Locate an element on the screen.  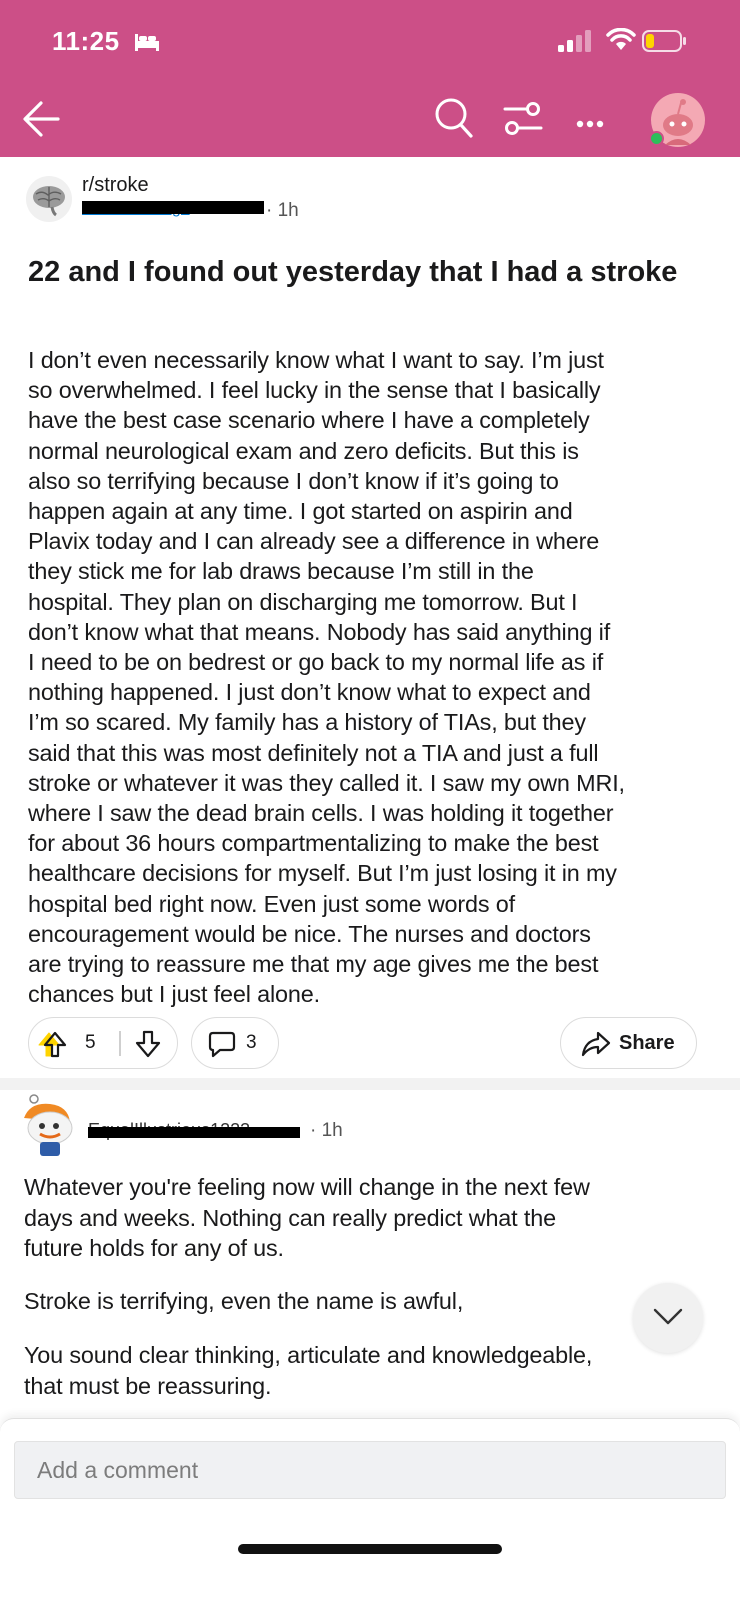
filter-icon is located at coordinates (523, 121).